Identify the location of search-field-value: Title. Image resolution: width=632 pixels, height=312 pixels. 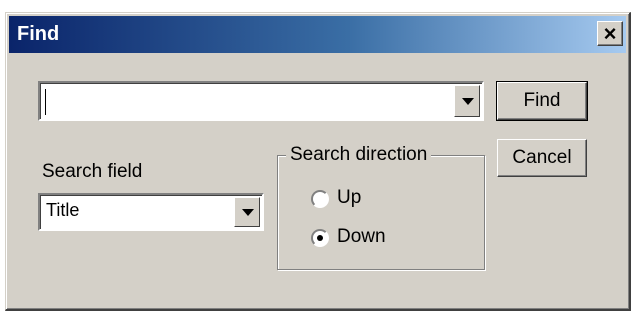
(63, 210).